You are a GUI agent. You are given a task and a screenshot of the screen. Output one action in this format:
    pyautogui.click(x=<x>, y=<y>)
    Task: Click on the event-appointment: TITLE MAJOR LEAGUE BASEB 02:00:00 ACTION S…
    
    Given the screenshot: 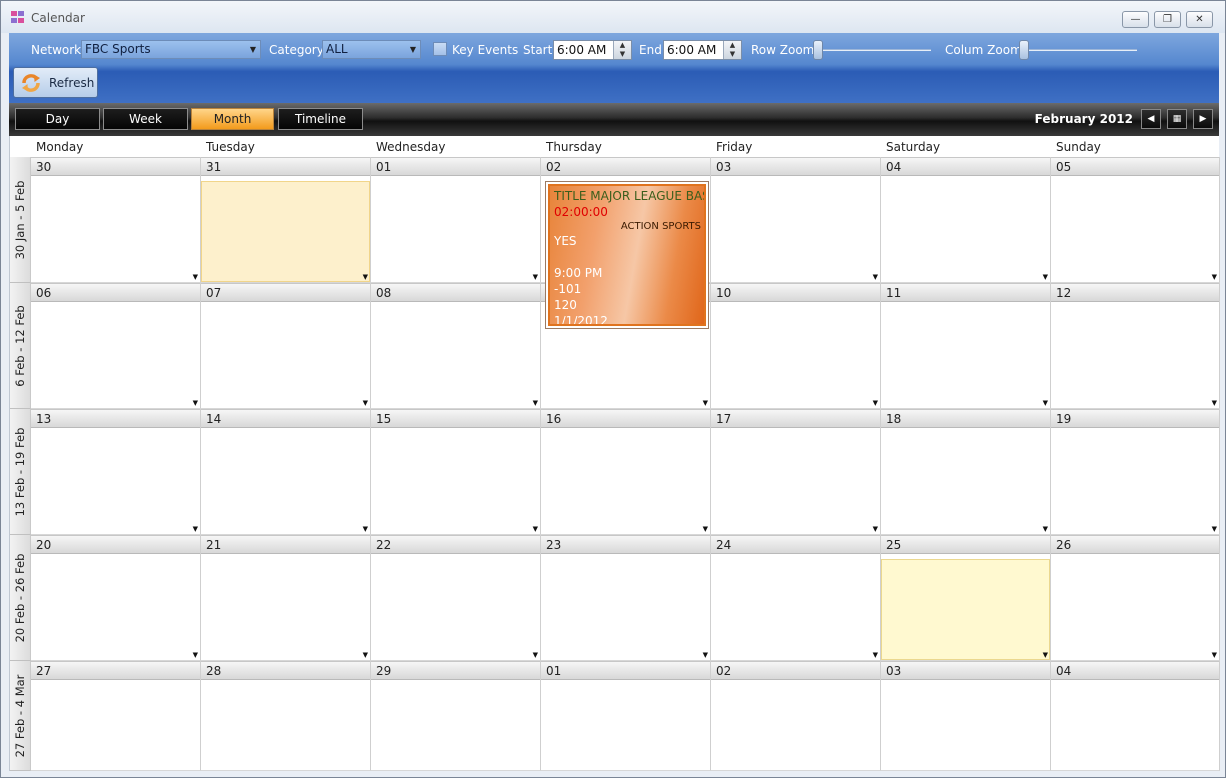 What is the action you would take?
    pyautogui.click(x=627, y=255)
    